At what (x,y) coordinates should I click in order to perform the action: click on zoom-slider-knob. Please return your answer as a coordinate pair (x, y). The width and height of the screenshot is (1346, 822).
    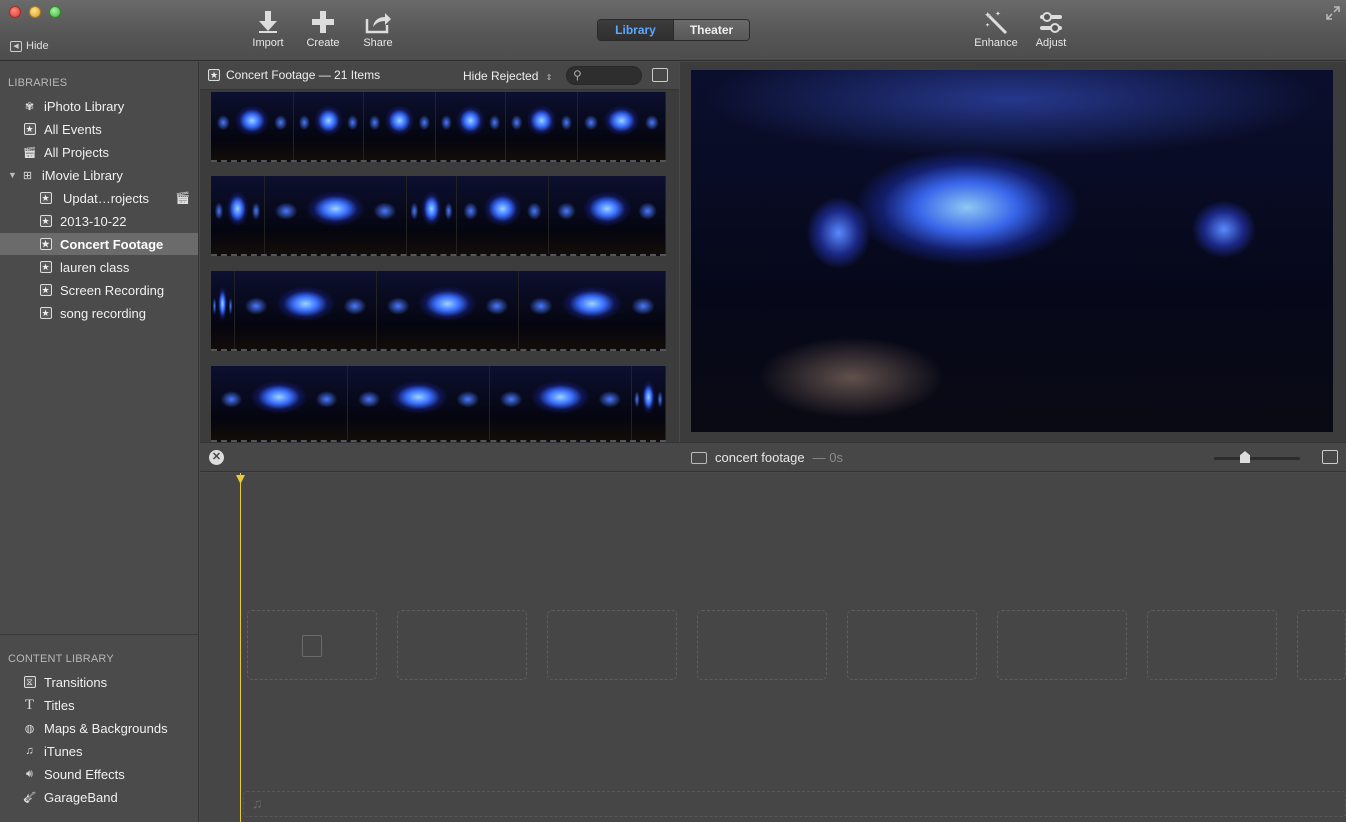
    Looking at the image, I should click on (1245, 457).